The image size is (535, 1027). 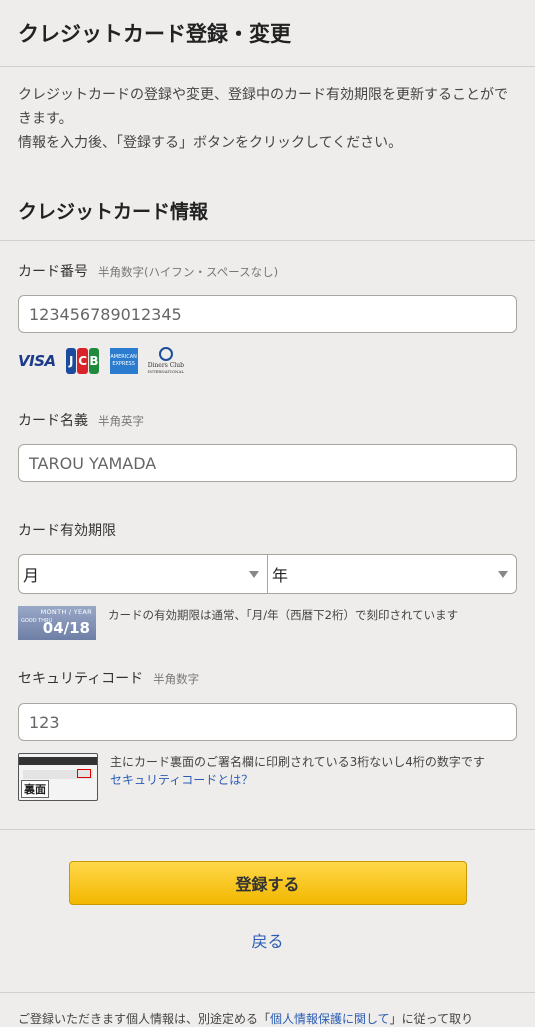 I want to click on diners-club-icon, so click(x=165, y=354).